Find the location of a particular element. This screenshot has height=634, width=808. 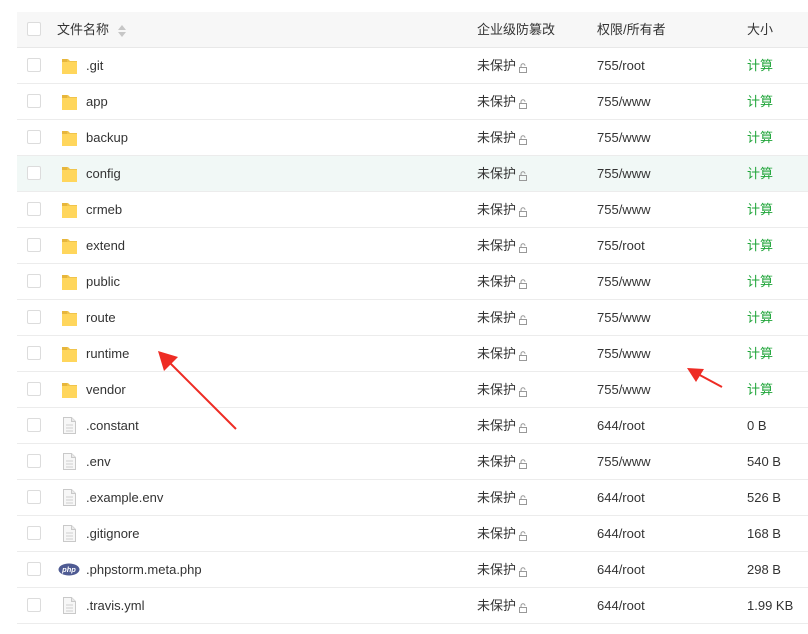

file-name-link: .phpstorm.meta.php is located at coordinates (144, 569).